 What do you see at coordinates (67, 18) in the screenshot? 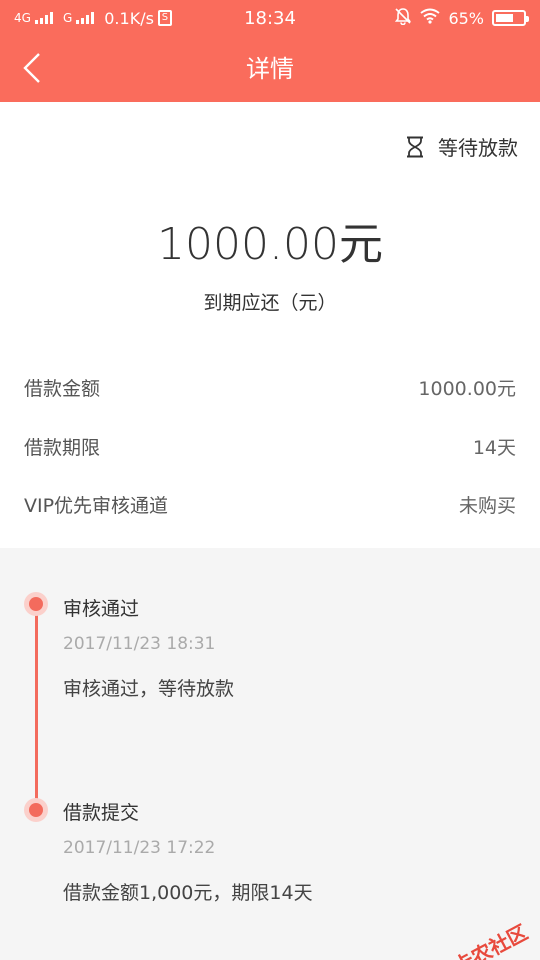
I see `network-g-label: G` at bounding box center [67, 18].